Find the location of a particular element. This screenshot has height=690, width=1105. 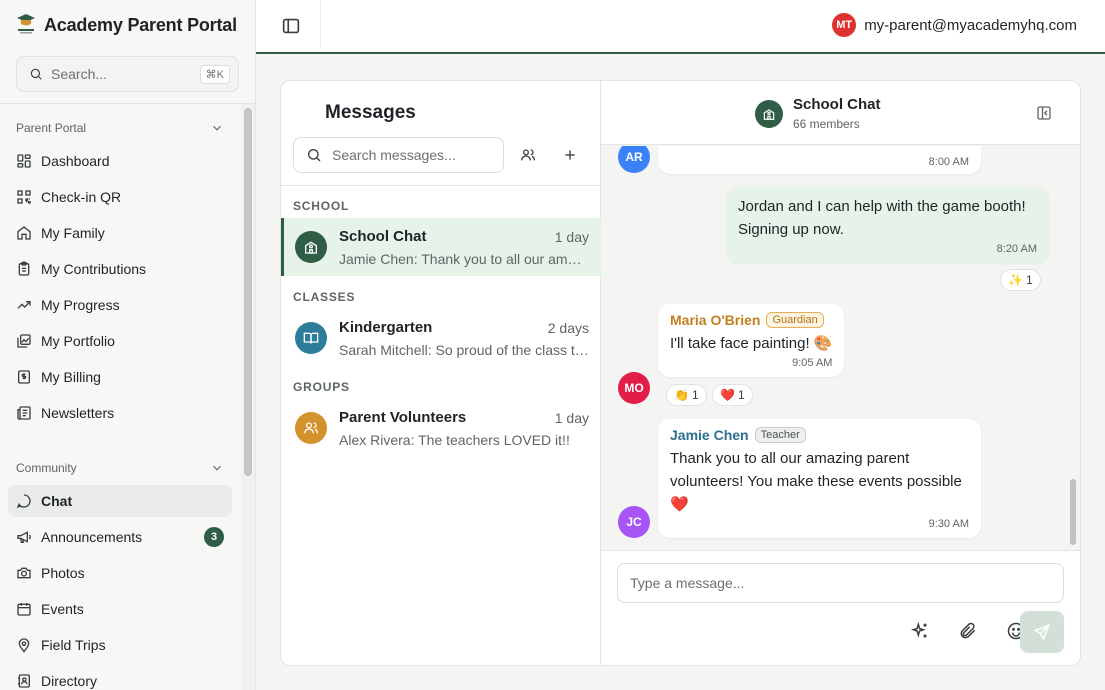

members-button is located at coordinates (528, 155).